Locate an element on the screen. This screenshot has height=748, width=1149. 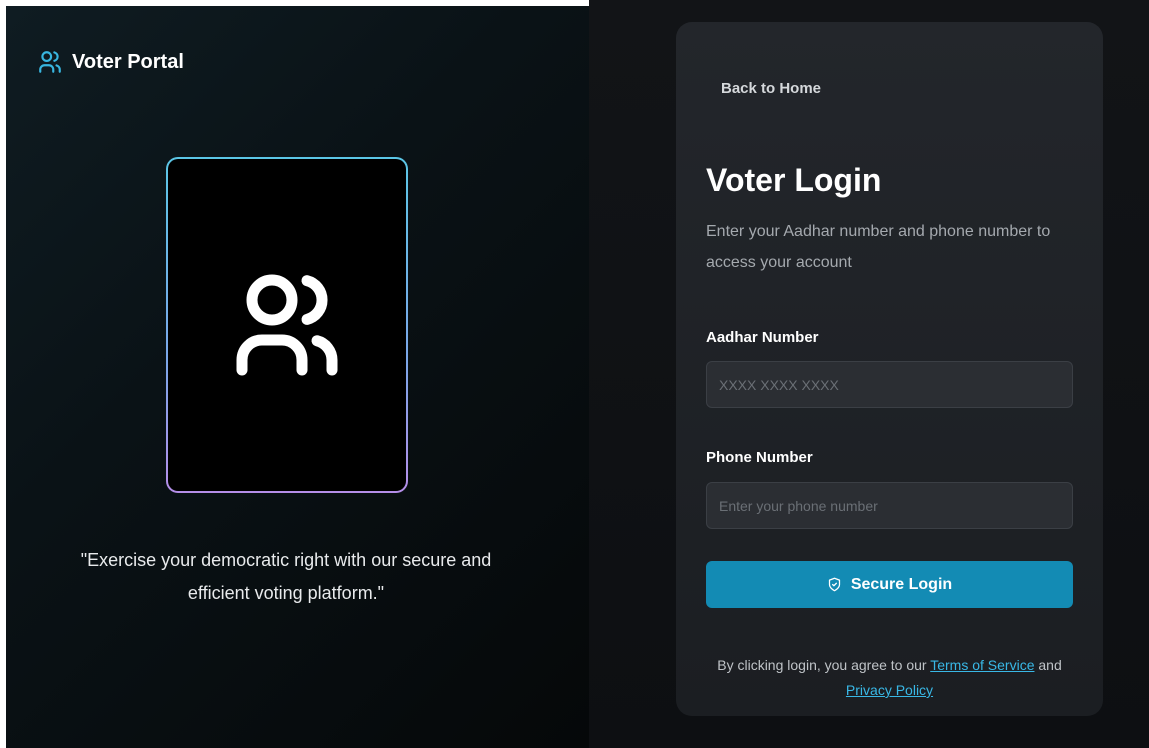
brand: Voter Portal is located at coordinates (110, 62).